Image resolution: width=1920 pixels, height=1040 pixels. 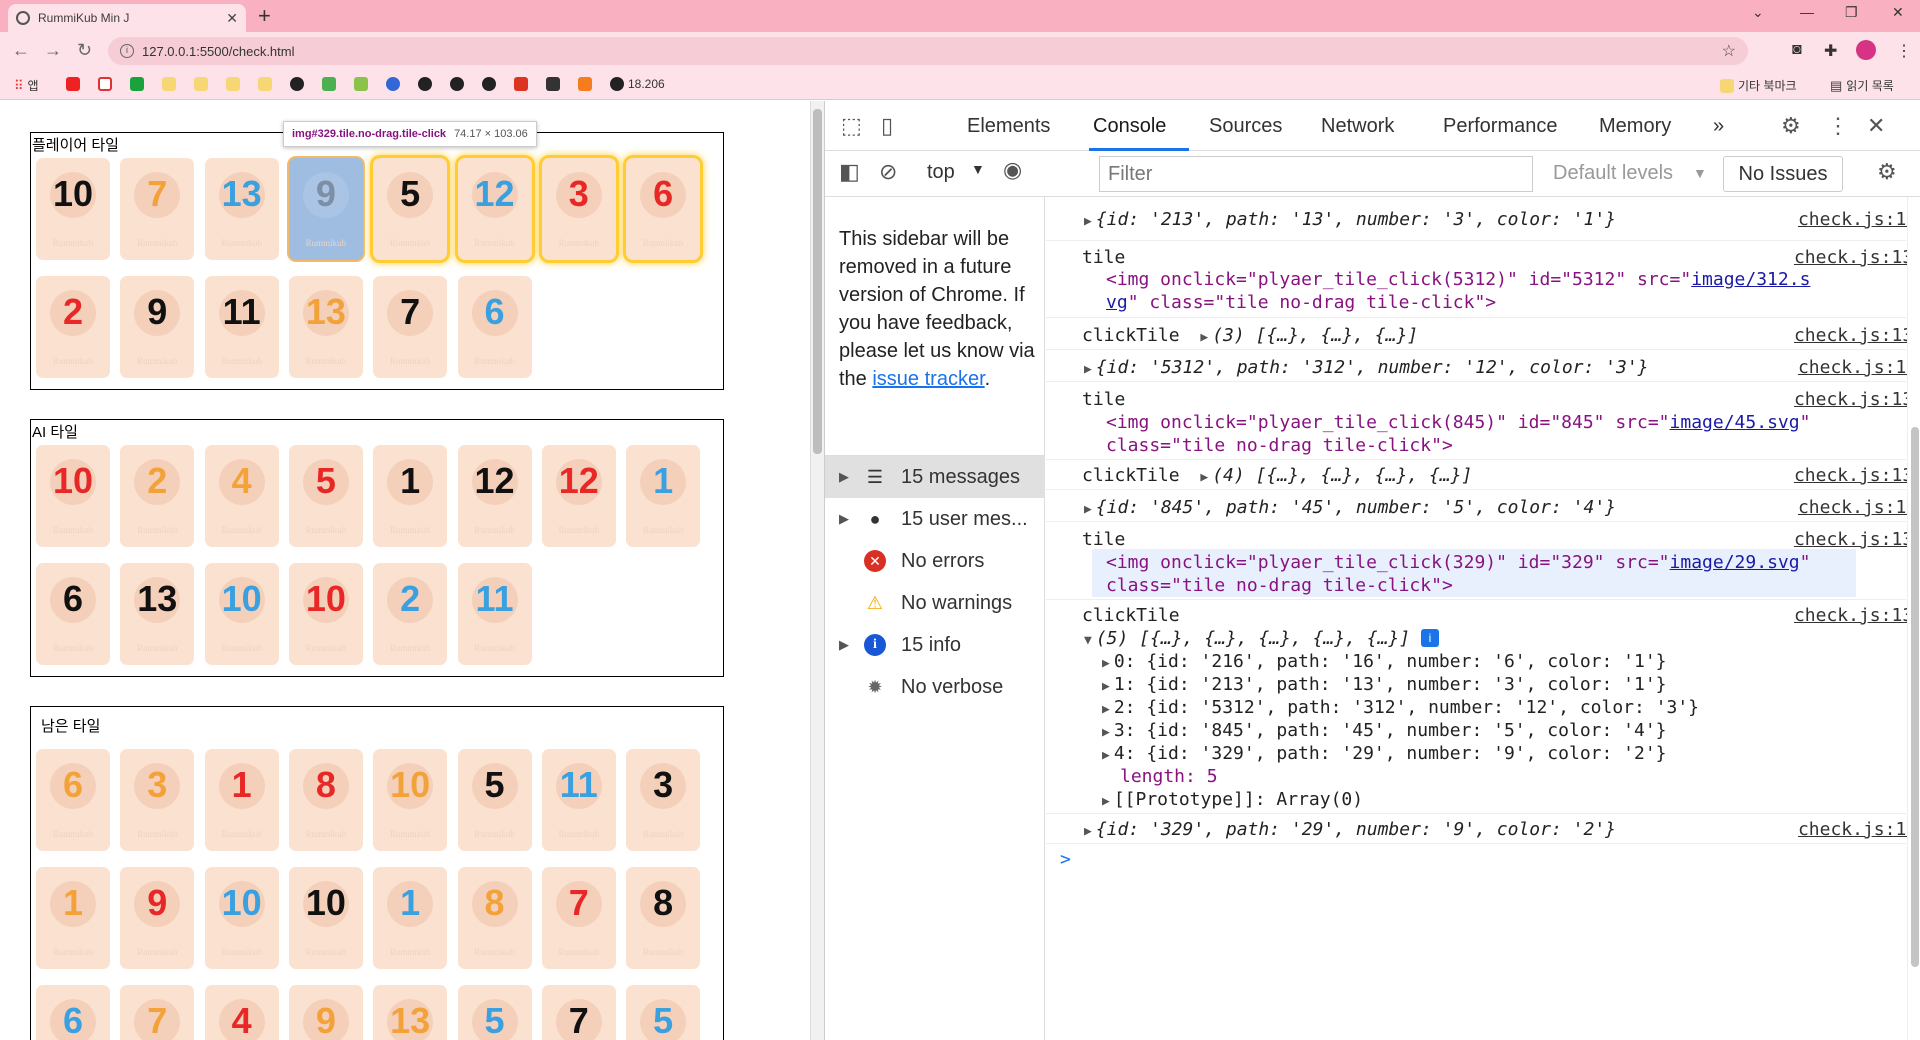 What do you see at coordinates (73, 327) in the screenshot?
I see `player-tile: 2 Rummikub` at bounding box center [73, 327].